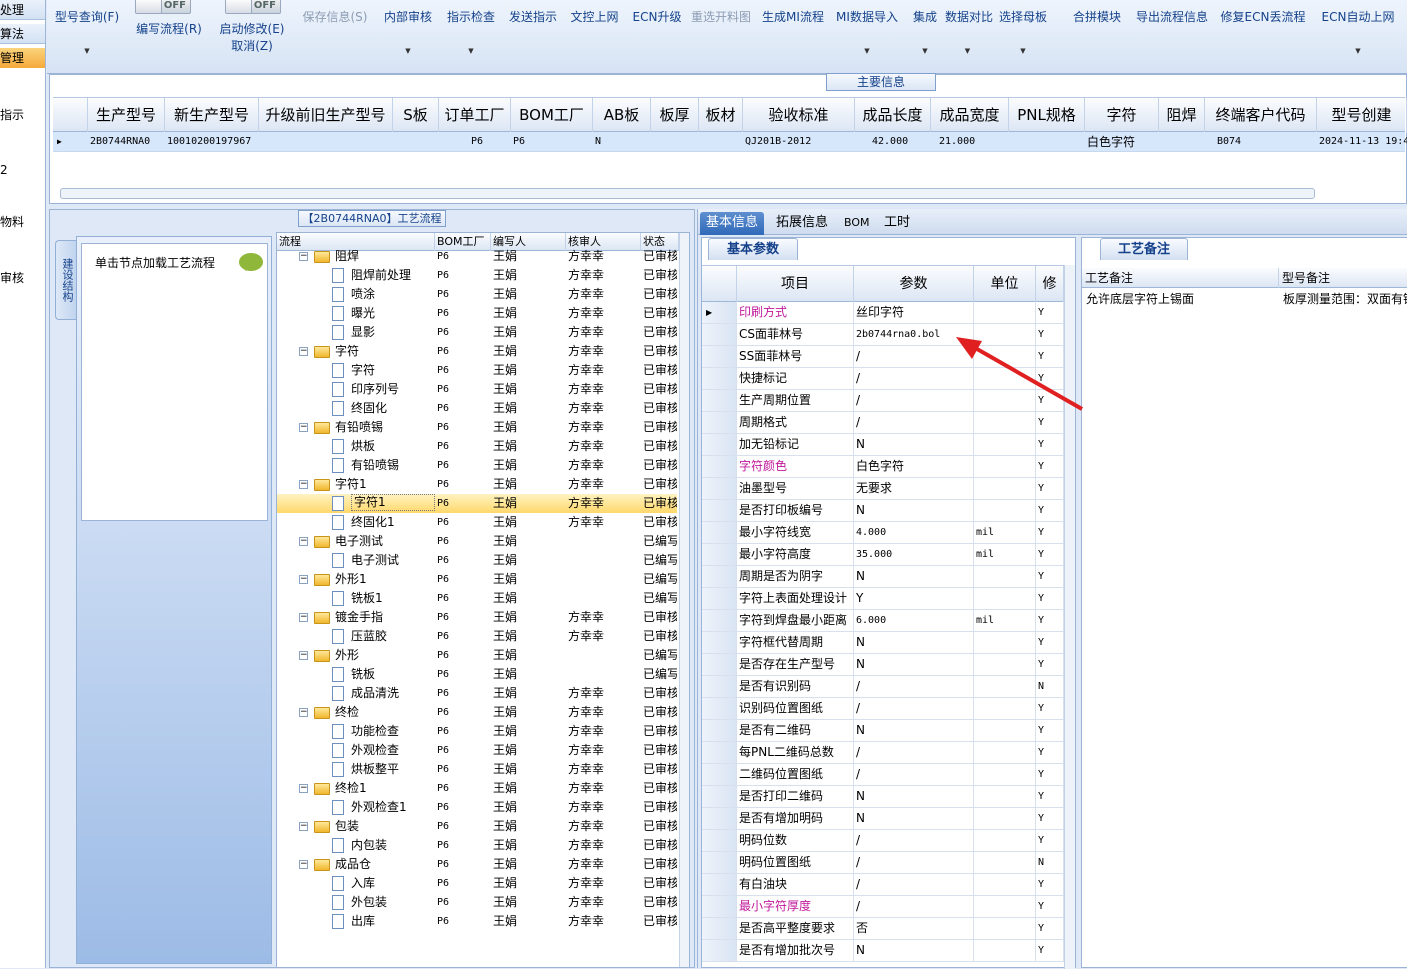 The image size is (1407, 969). What do you see at coordinates (1362, 115) in the screenshot?
I see `main-col-header: 型号创建` at bounding box center [1362, 115].